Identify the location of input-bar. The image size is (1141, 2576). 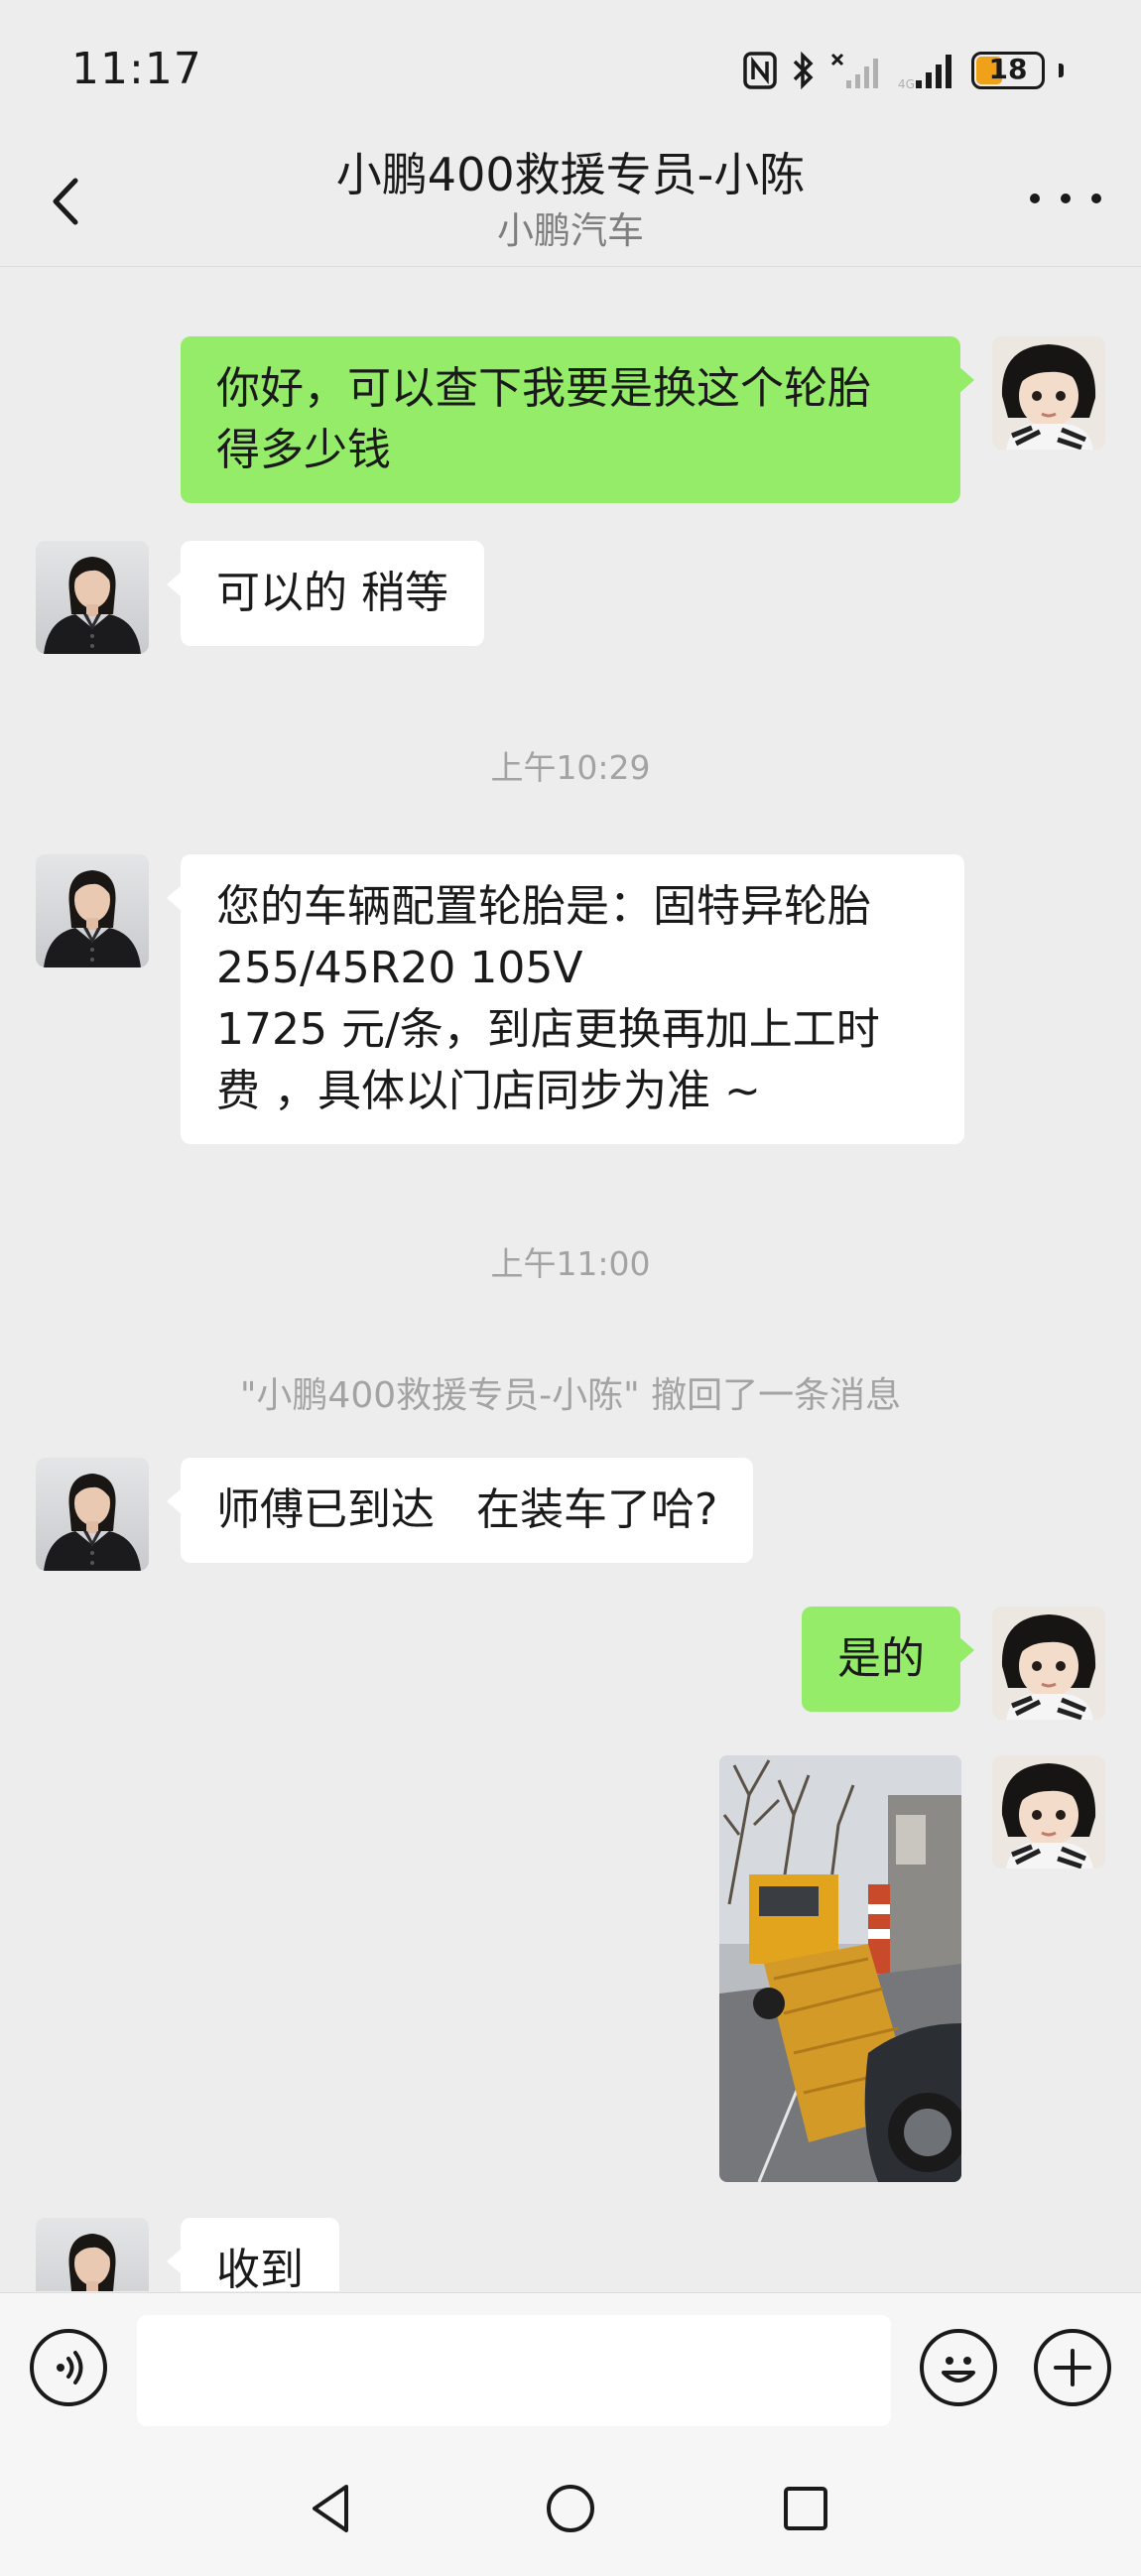
(570, 2367).